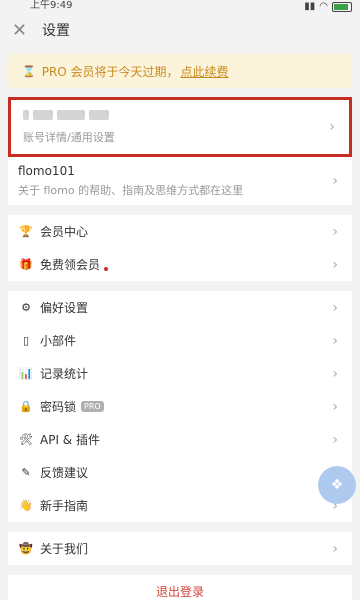  What do you see at coordinates (180, 7) in the screenshot?
I see `status-bar: 上午9:49 ▮▮ ◠` at bounding box center [180, 7].